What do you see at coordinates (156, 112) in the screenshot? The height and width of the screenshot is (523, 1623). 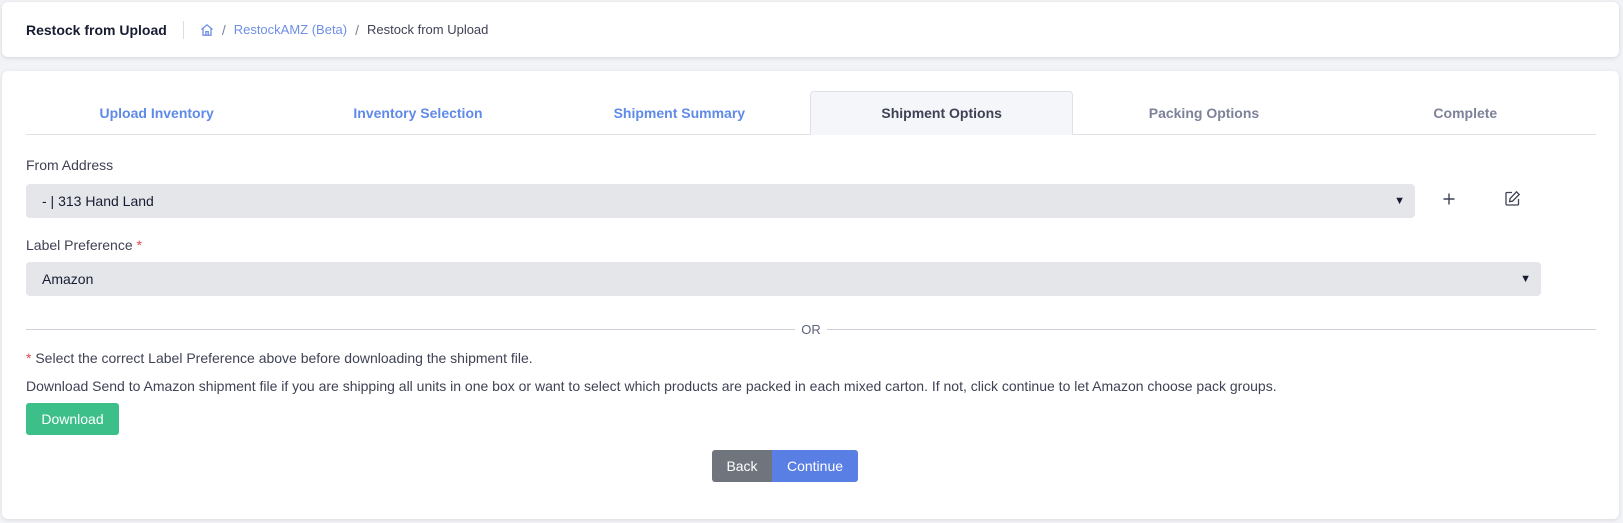 I see `tab-upload-inventory: Upload Inventory` at bounding box center [156, 112].